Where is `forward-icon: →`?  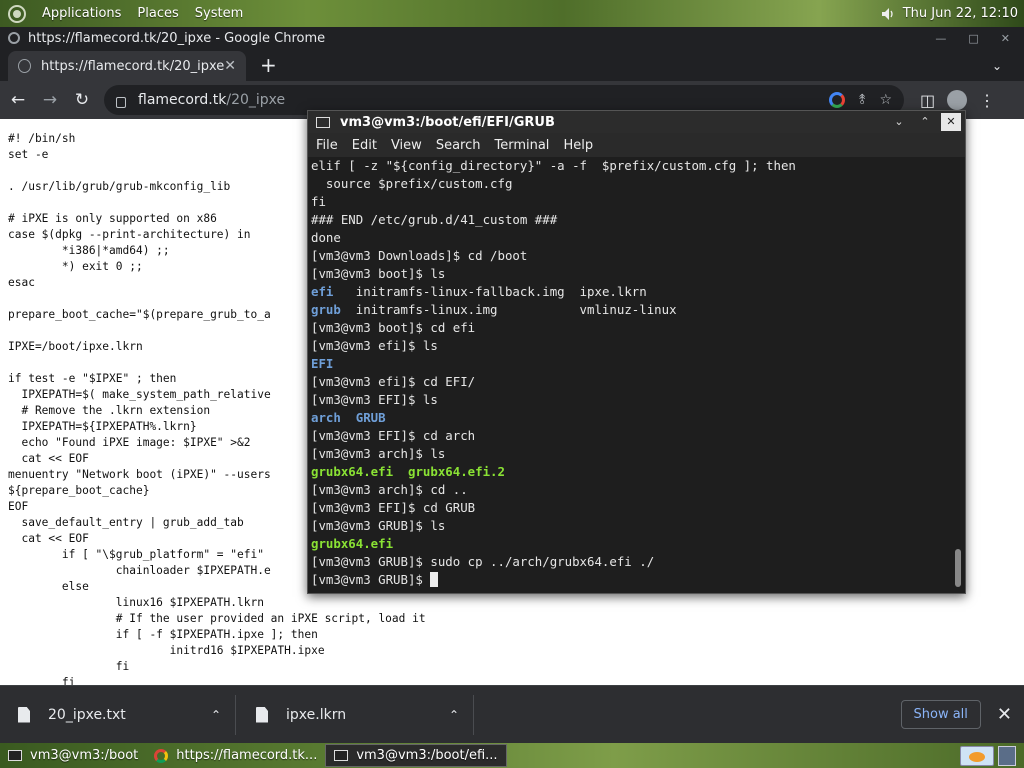 forward-icon: → is located at coordinates (50, 100).